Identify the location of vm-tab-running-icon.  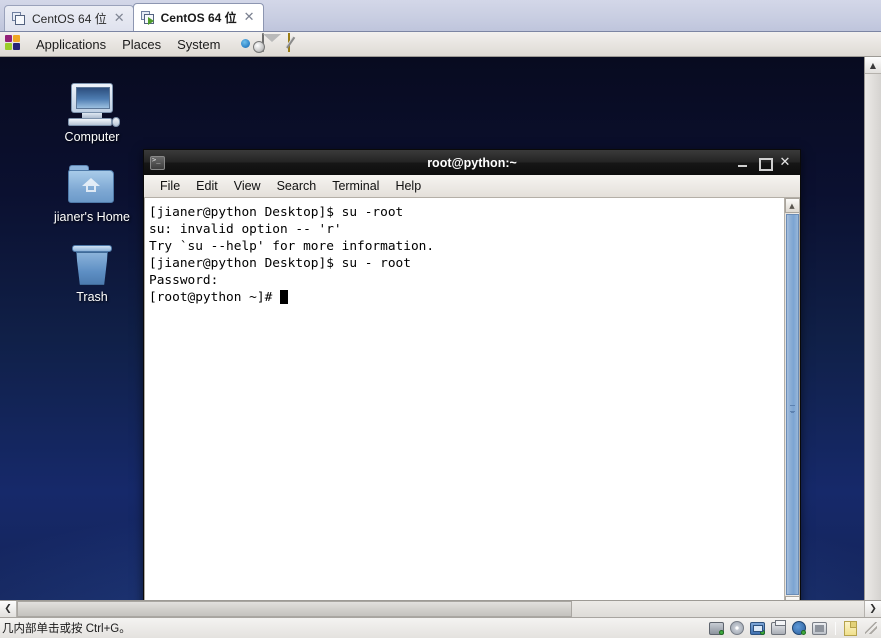
(148, 17).